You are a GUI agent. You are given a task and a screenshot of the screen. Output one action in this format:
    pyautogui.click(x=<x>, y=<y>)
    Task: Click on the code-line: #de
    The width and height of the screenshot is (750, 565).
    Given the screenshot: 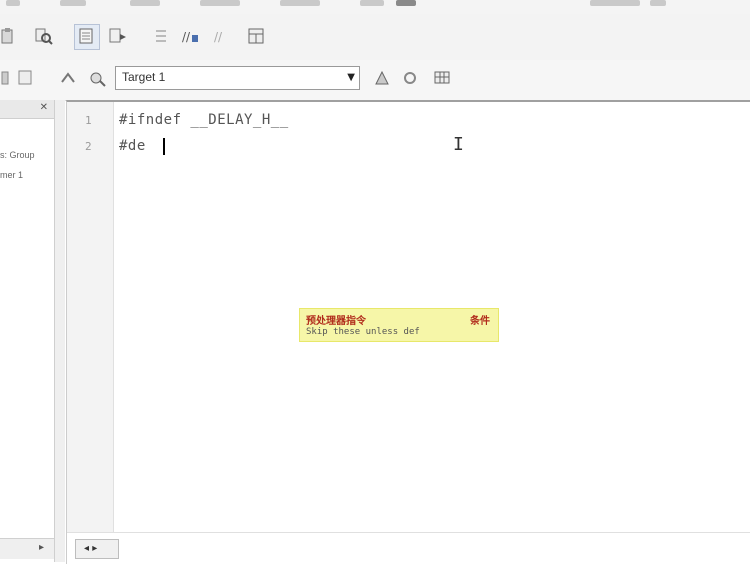 What is the action you would take?
    pyautogui.click(x=132, y=146)
    